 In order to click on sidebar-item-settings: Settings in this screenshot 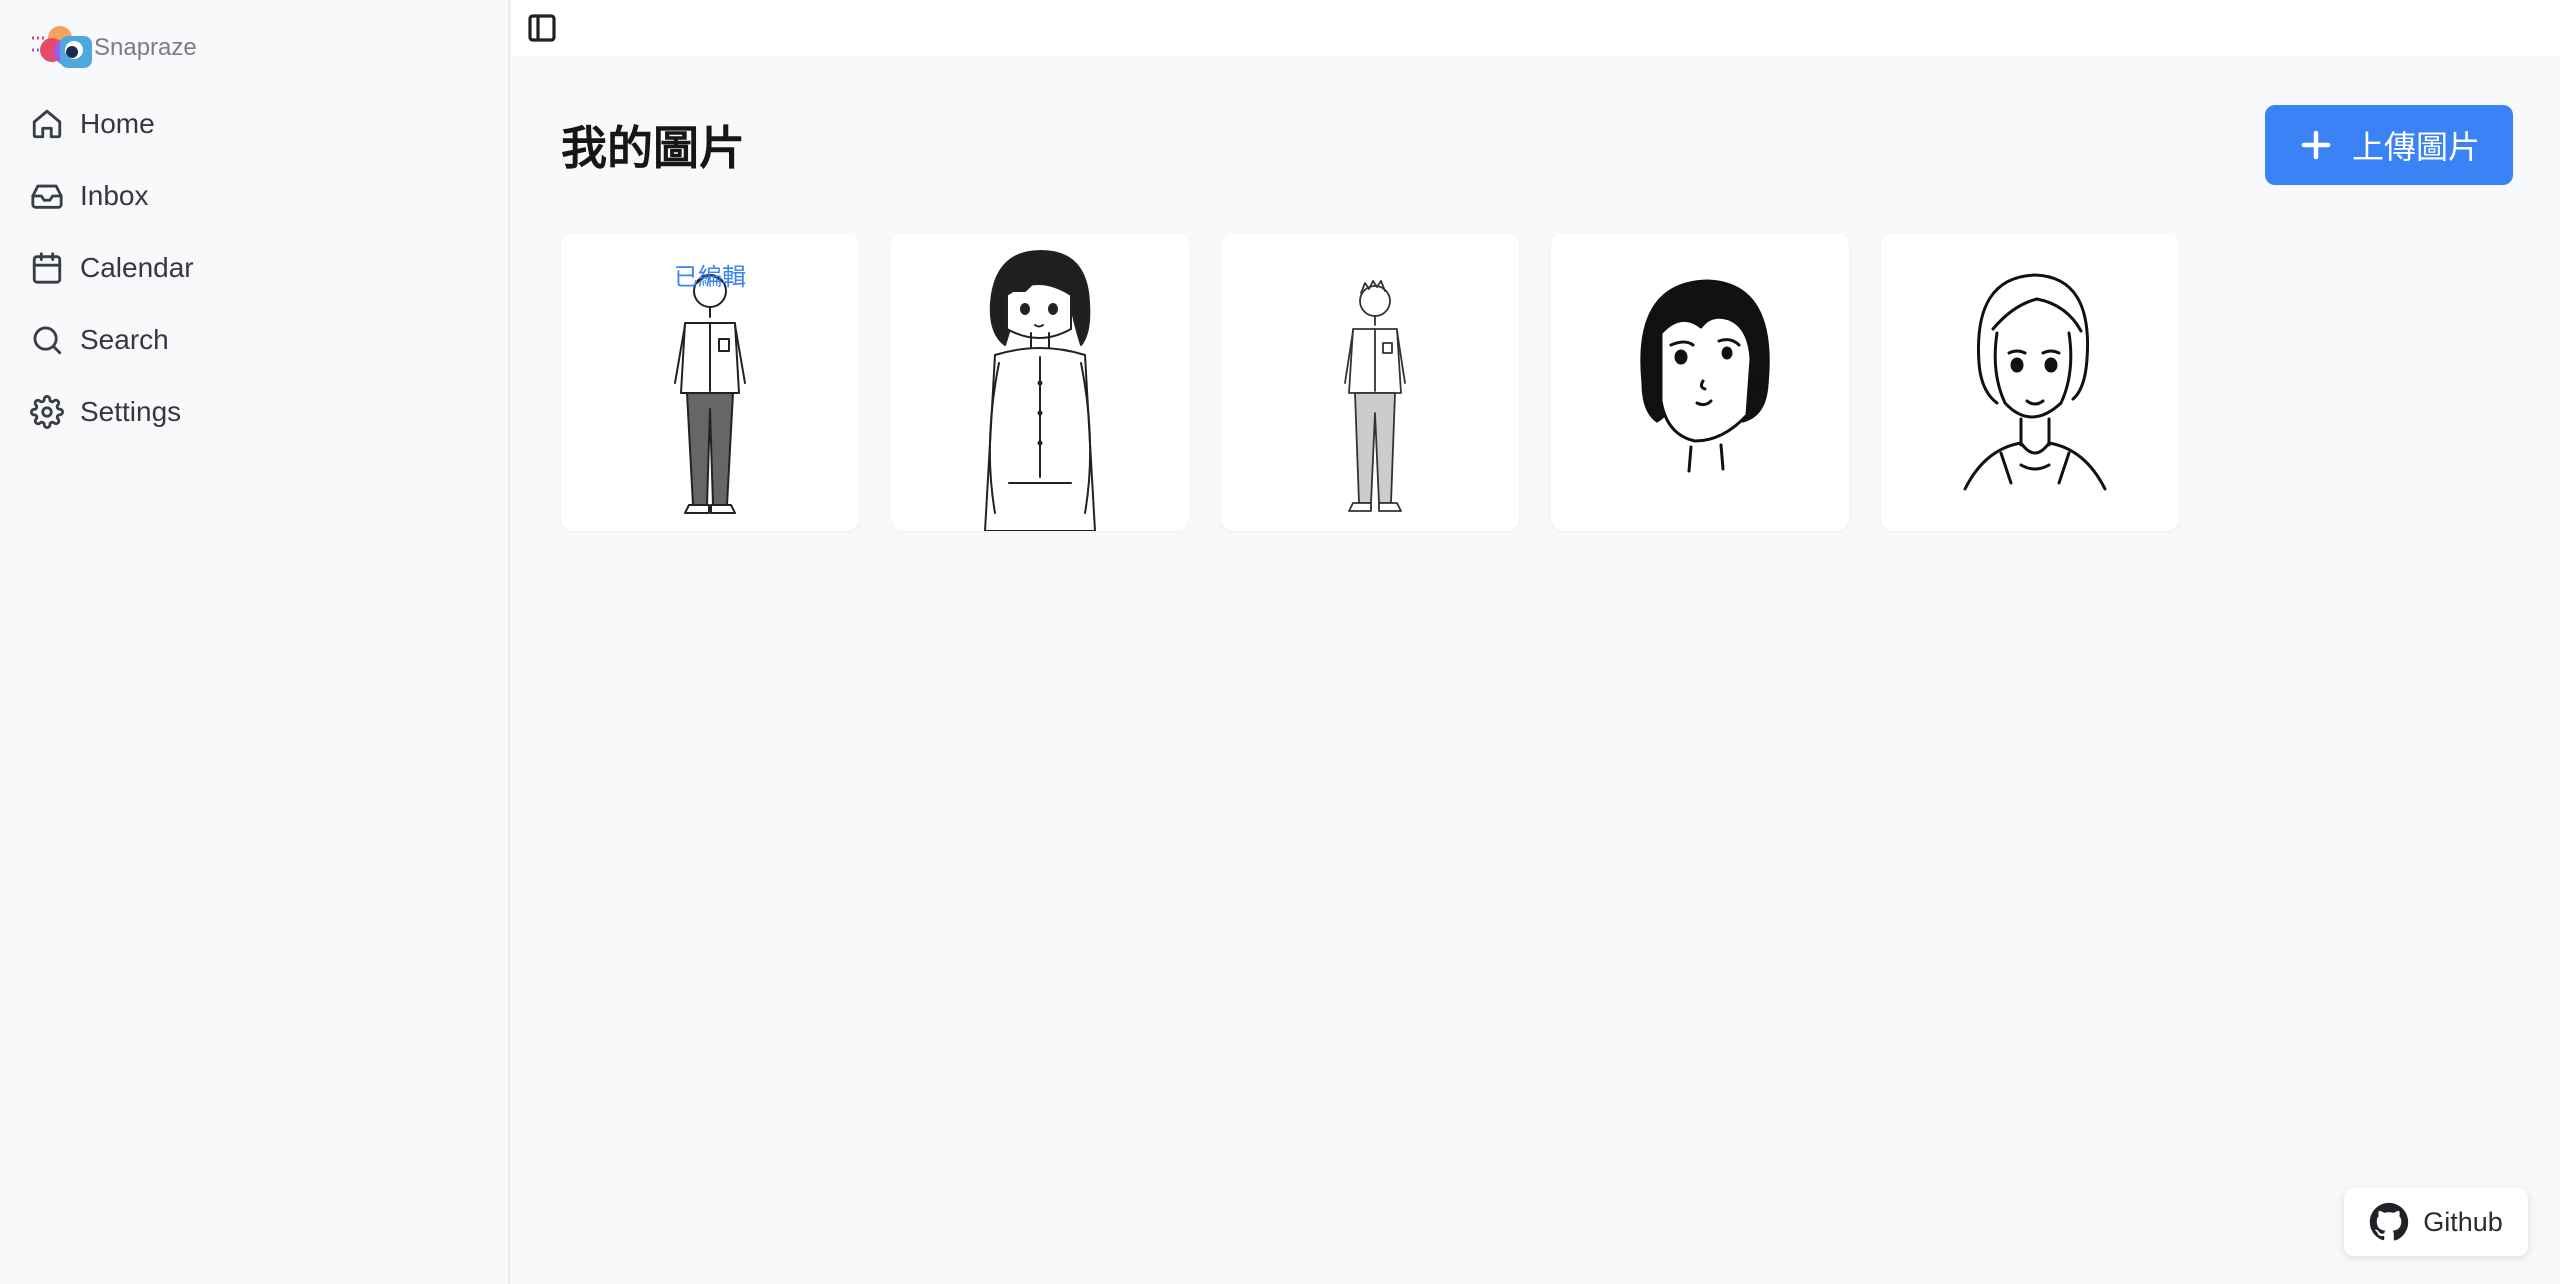, I will do `click(112, 412)`.